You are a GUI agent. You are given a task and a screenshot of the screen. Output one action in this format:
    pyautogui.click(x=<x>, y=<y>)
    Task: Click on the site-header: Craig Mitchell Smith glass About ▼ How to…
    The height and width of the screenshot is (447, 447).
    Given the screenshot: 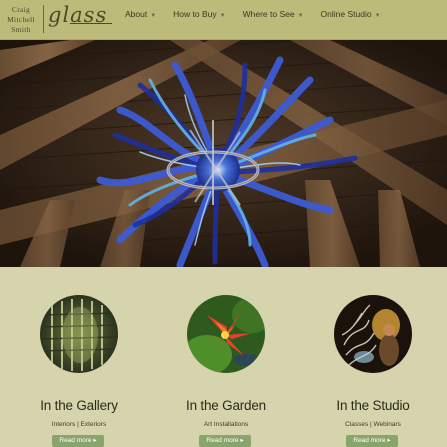 What is the action you would take?
    pyautogui.click(x=223, y=20)
    